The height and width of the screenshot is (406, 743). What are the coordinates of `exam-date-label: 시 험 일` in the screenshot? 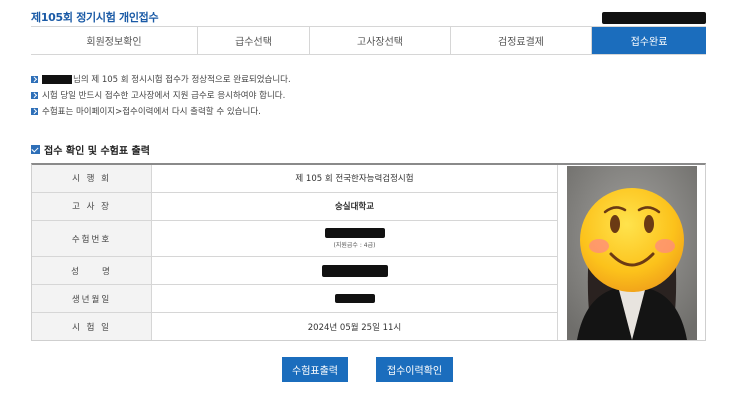 It's located at (92, 326).